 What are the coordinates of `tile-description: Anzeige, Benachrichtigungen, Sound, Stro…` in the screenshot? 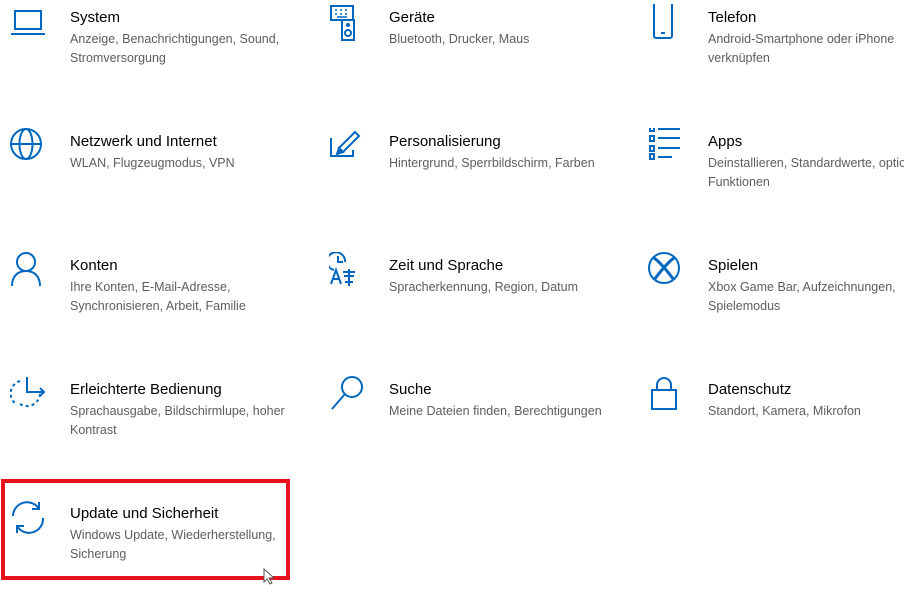 It's located at (175, 48).